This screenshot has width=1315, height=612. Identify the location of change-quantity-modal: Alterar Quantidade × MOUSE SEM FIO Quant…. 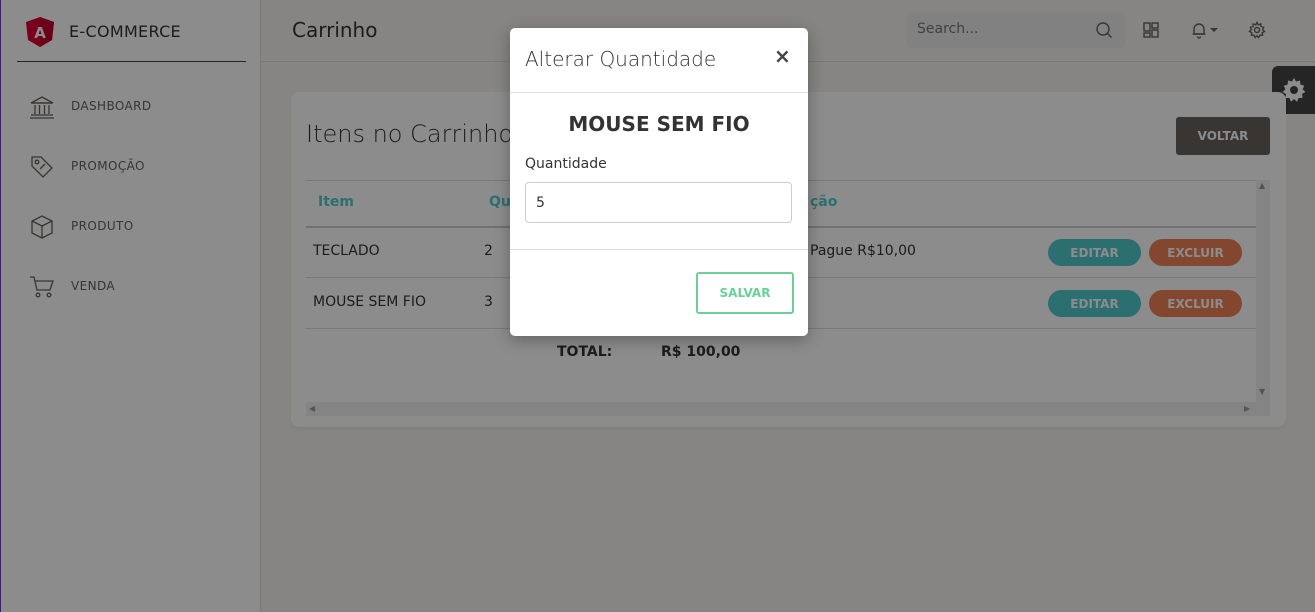
(659, 182).